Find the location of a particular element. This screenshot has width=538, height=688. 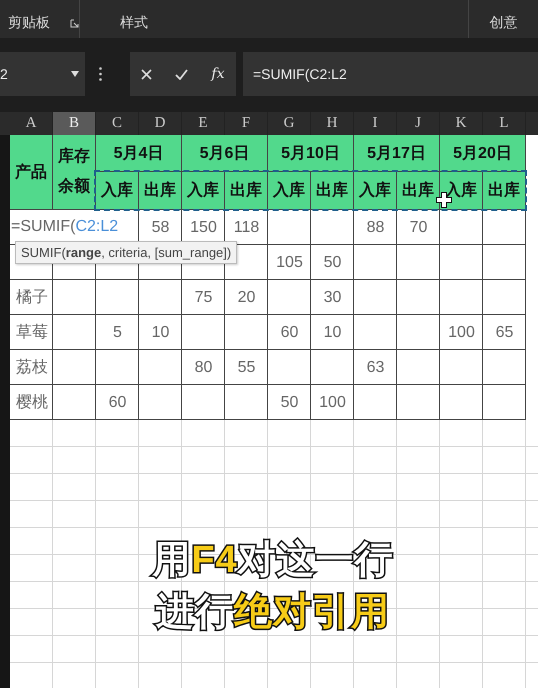

table-cell-text: 105 is located at coordinates (289, 262).